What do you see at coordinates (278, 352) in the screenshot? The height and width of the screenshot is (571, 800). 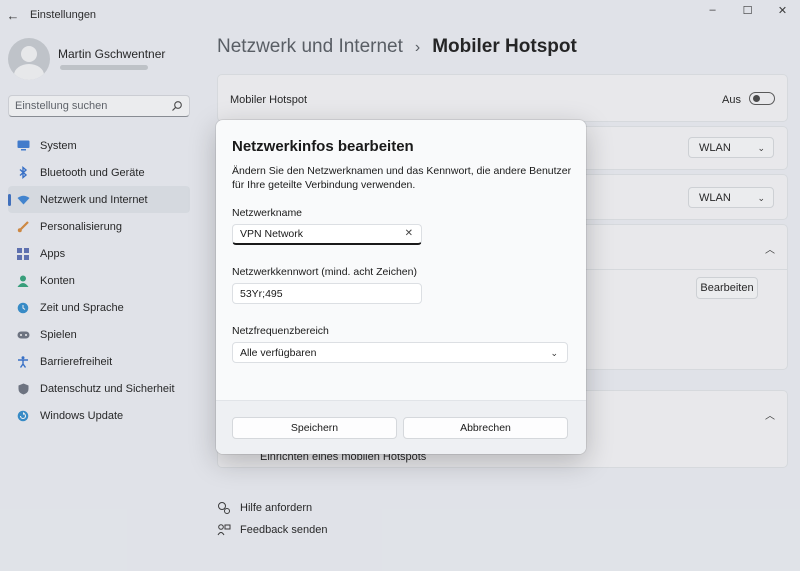 I see `band-value: Alle verfügbaren` at bounding box center [278, 352].